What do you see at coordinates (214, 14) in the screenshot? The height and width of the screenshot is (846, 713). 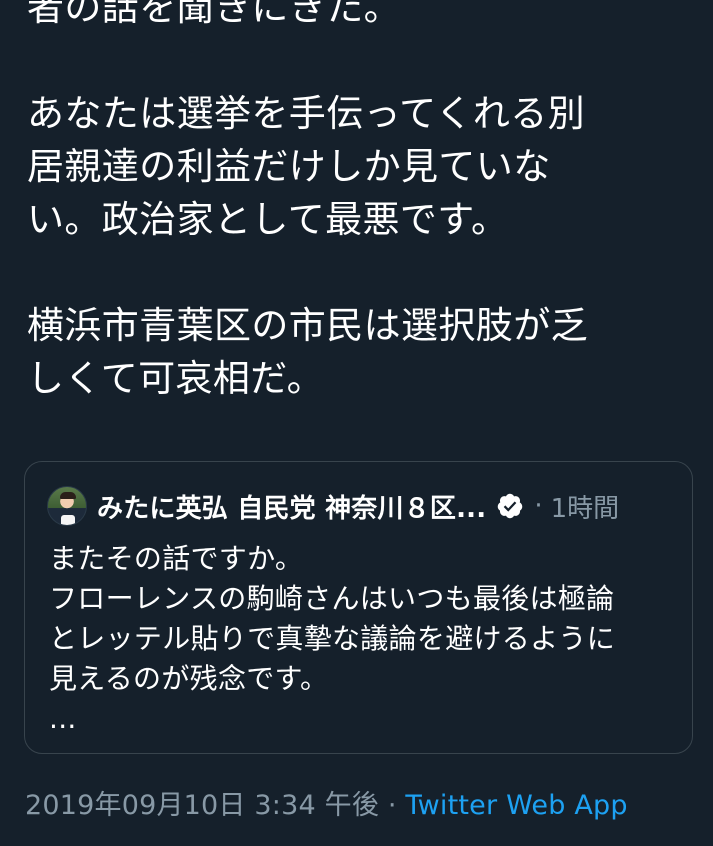 I see `tweet-text-line: 者の話を聞きにきた。` at bounding box center [214, 14].